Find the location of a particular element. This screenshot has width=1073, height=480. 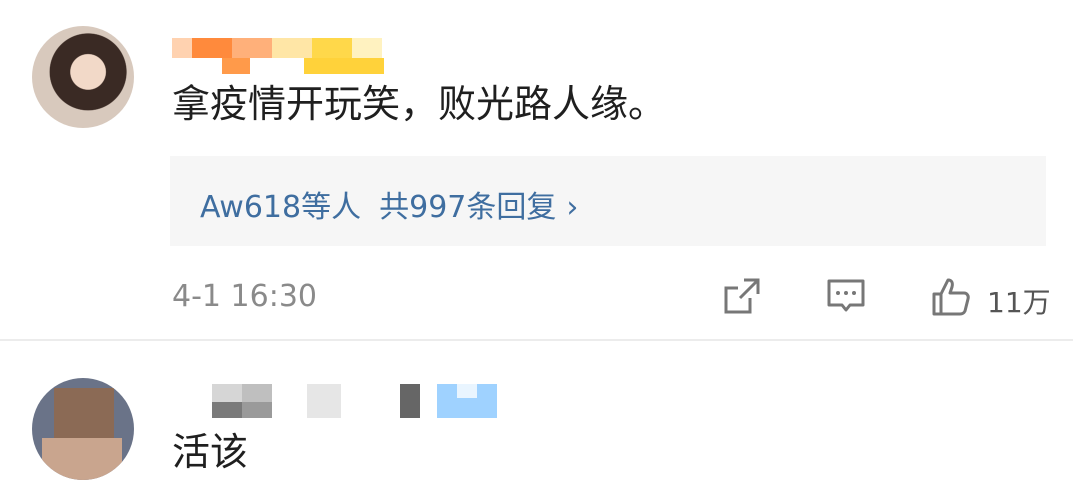

like-button is located at coordinates (951, 299).